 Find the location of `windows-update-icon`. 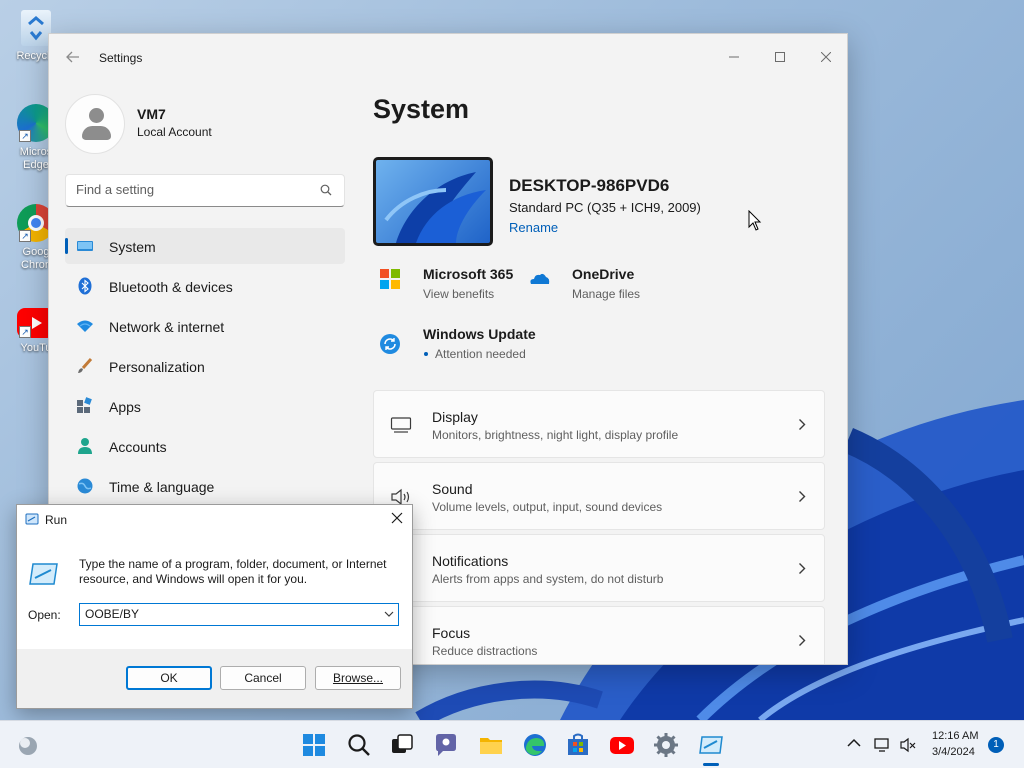

windows-update-icon is located at coordinates (390, 344).